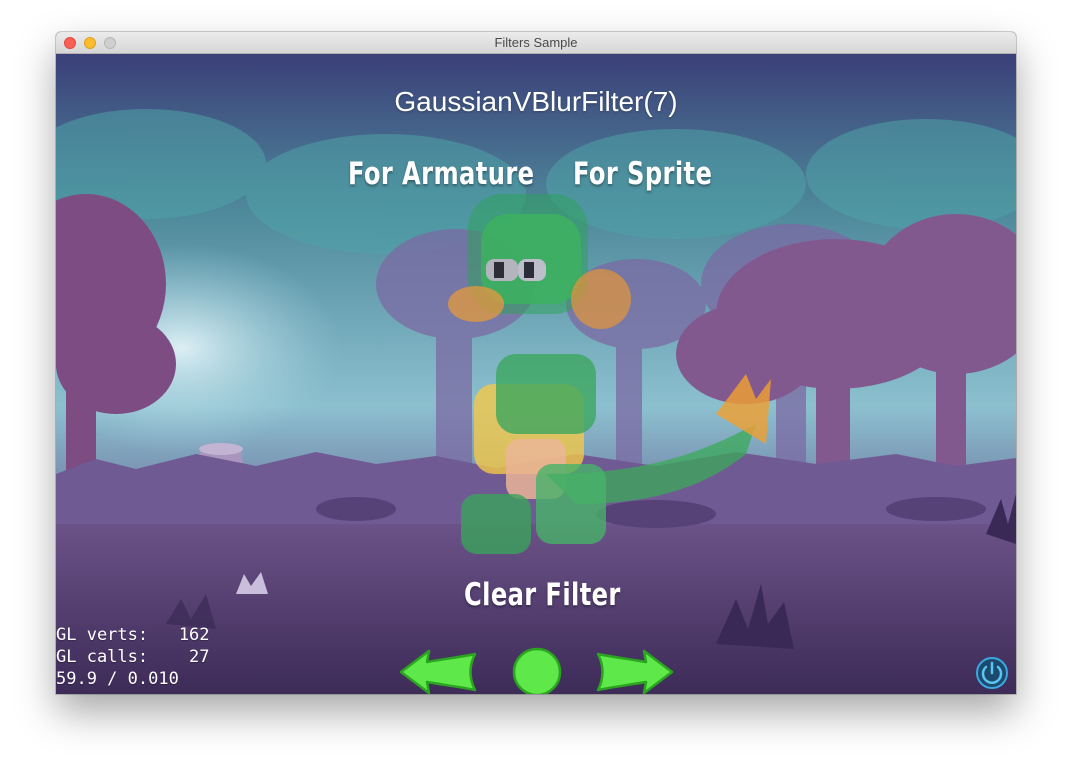  I want to click on gl-verts-stat: GL verts: 162, so click(133, 635).